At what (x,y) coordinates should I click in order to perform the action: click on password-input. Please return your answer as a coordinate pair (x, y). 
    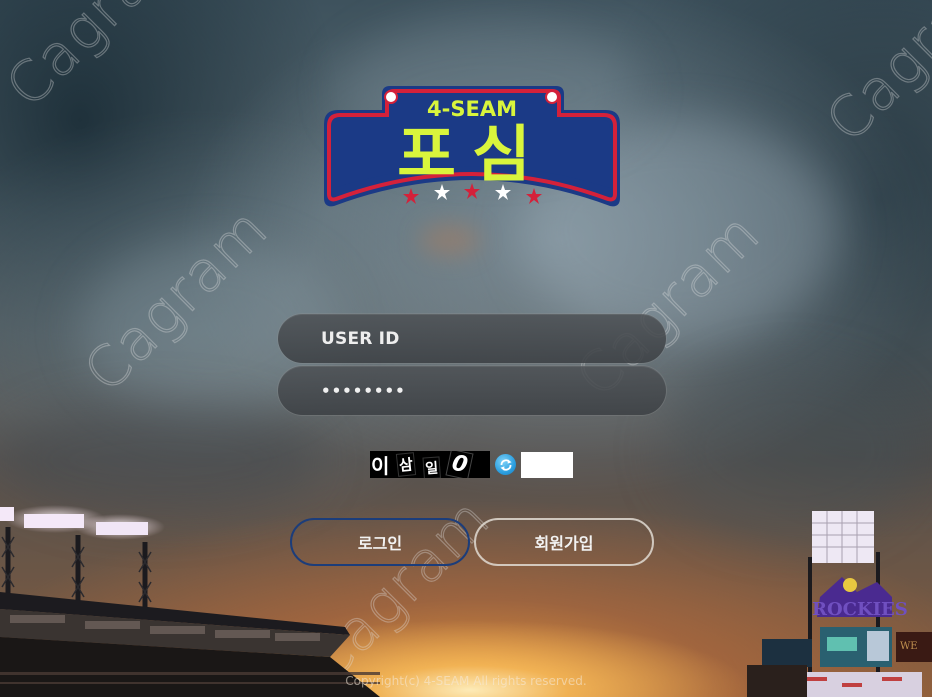
    Looking at the image, I should click on (472, 390).